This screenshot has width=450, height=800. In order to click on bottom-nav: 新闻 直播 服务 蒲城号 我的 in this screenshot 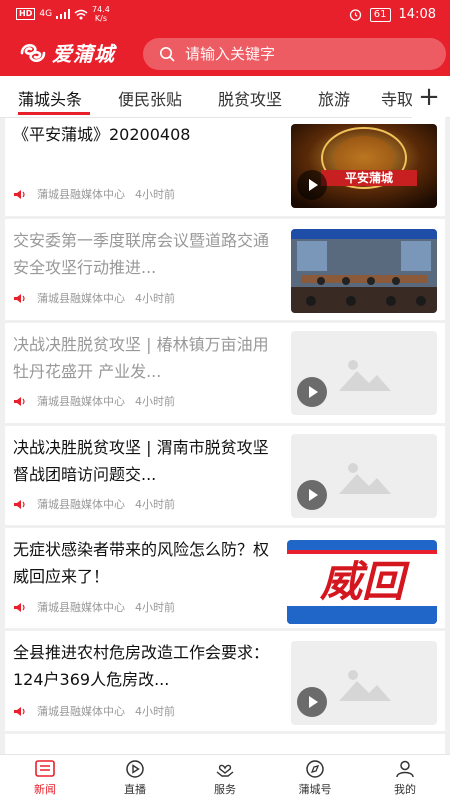, I will do `click(225, 777)`.